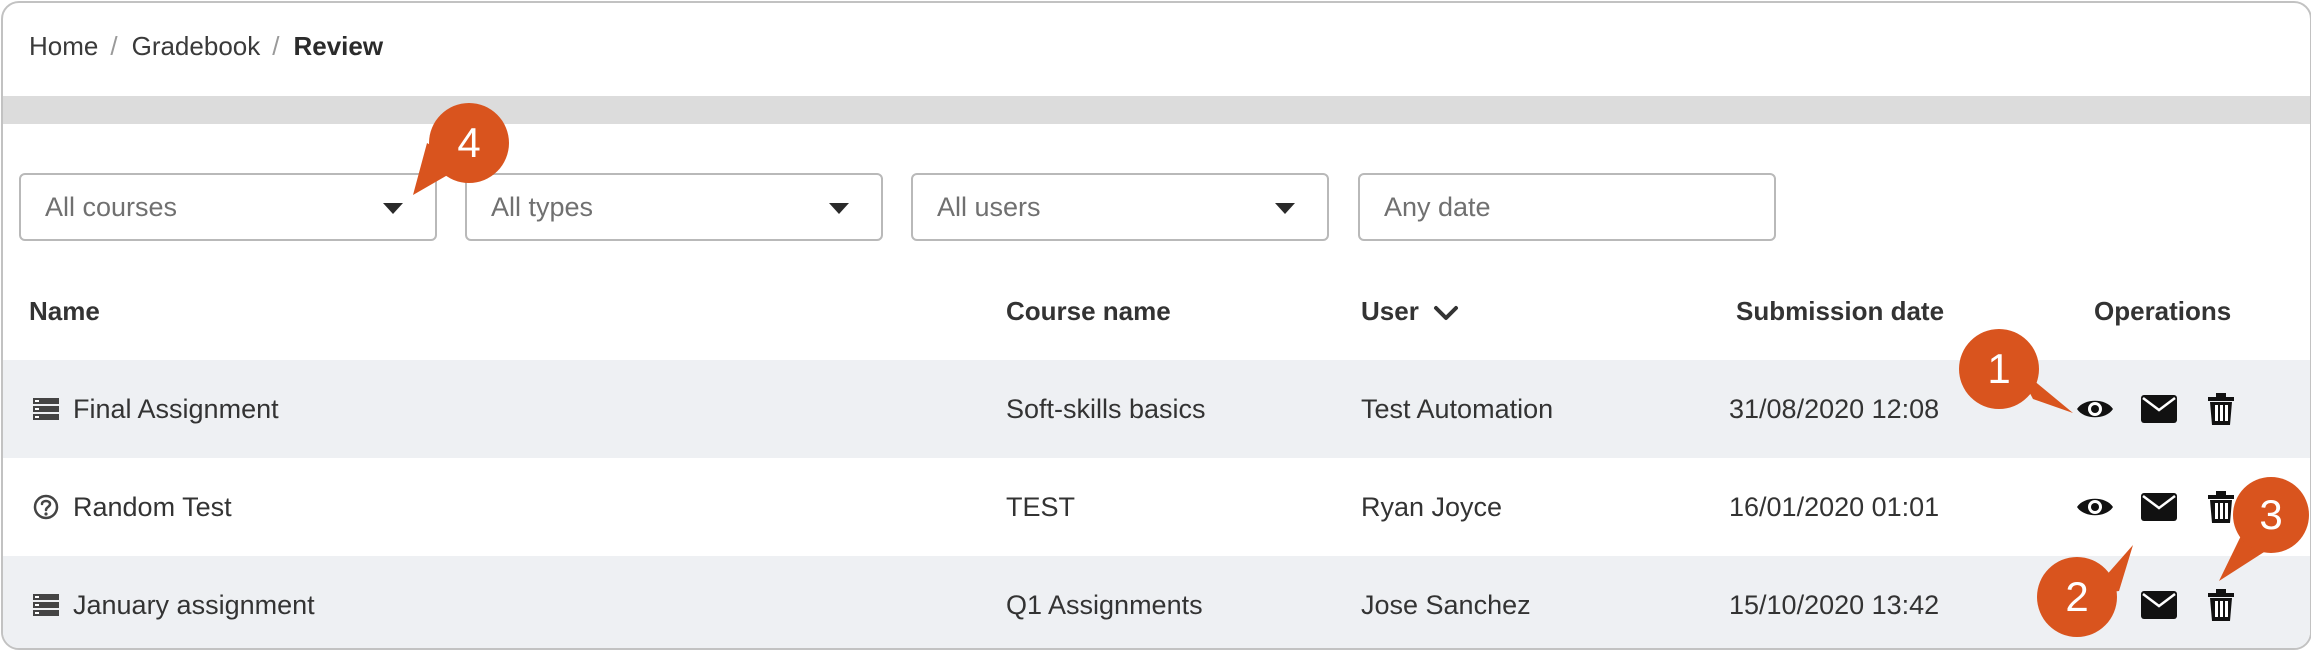 The image size is (2311, 650). Describe the element at coordinates (1840, 311) in the screenshot. I see `column-header-submission-date: Submission date` at that location.